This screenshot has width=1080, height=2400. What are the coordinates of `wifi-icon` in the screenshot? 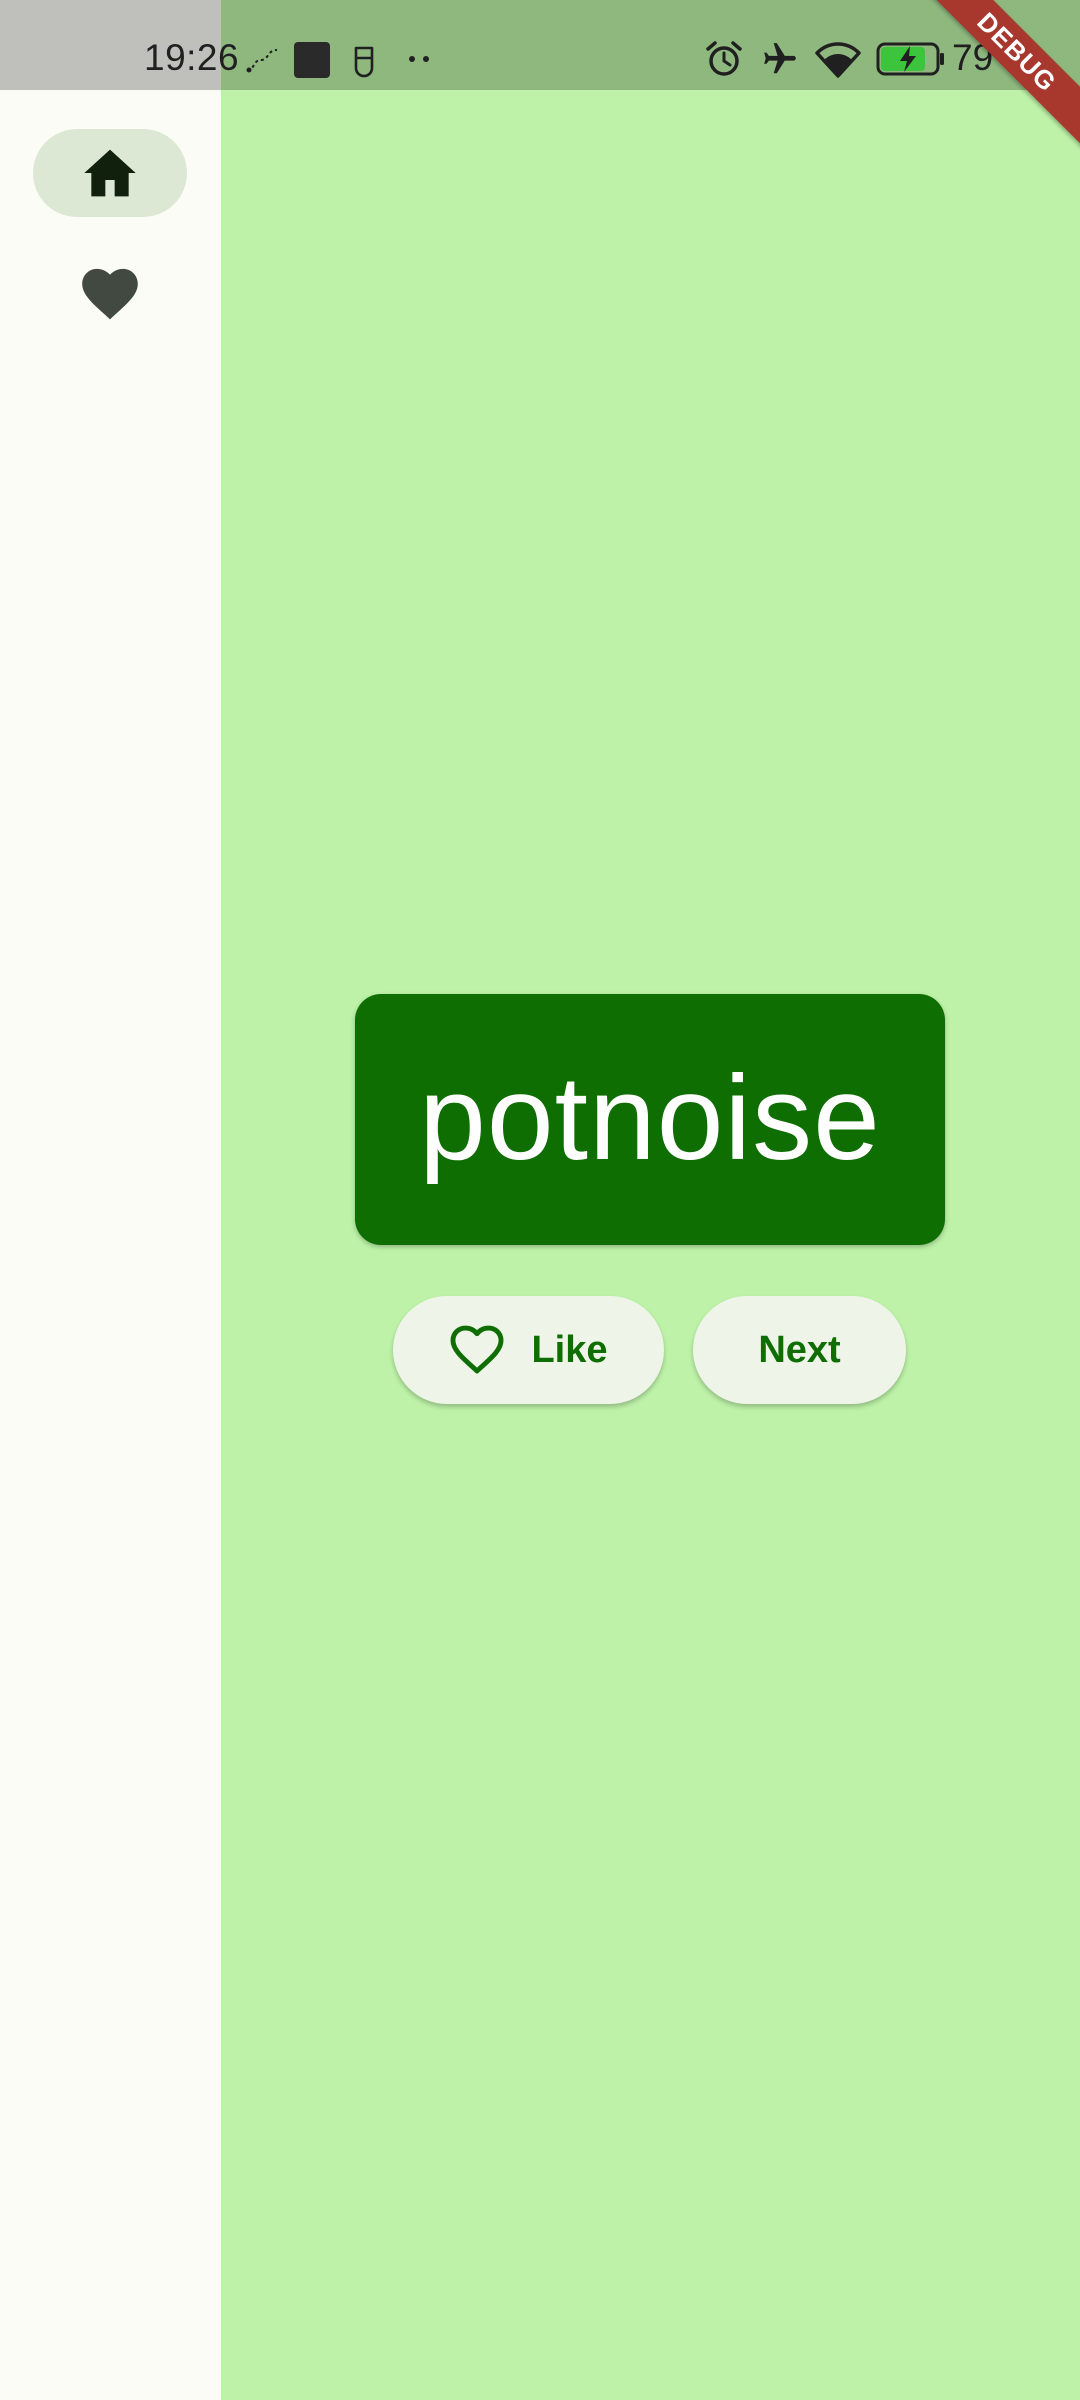 It's located at (838, 60).